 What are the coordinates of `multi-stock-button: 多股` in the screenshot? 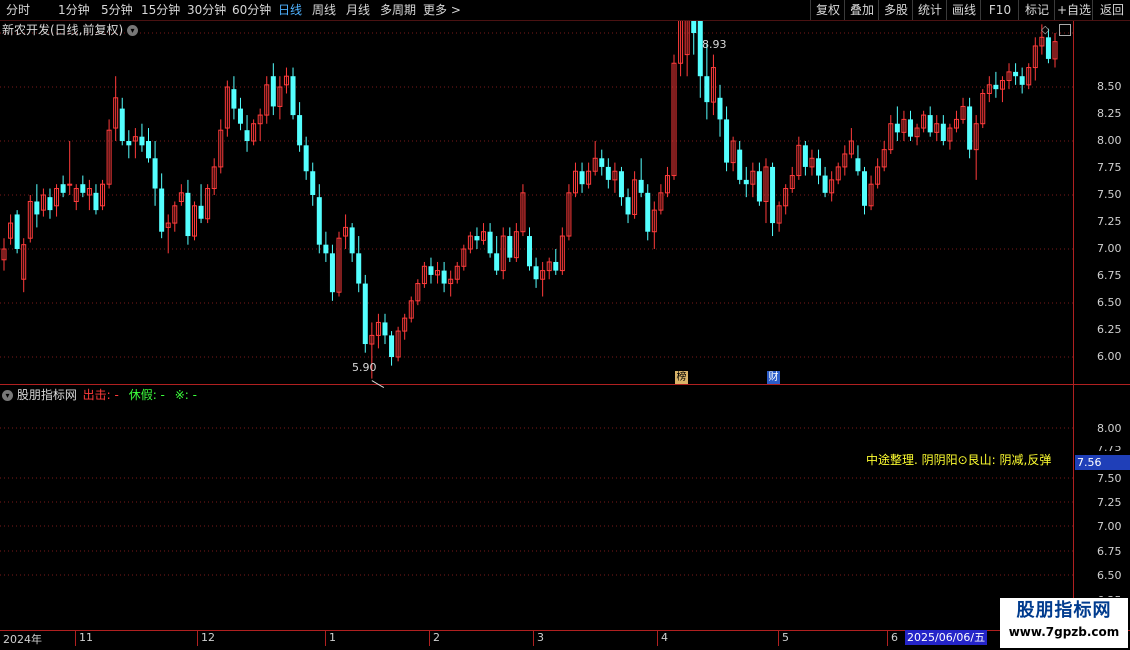 It's located at (895, 10).